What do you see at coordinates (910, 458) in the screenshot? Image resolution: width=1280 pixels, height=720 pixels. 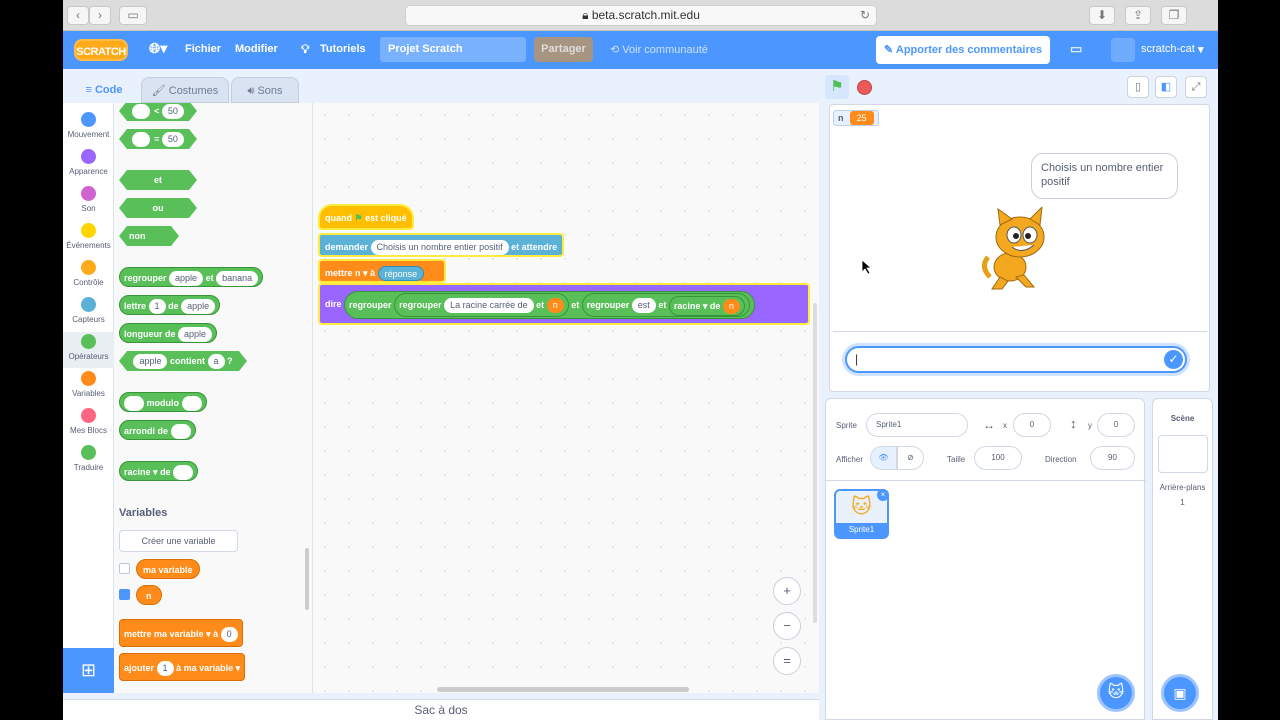 I see `hide-eye-icon: ⊘` at bounding box center [910, 458].